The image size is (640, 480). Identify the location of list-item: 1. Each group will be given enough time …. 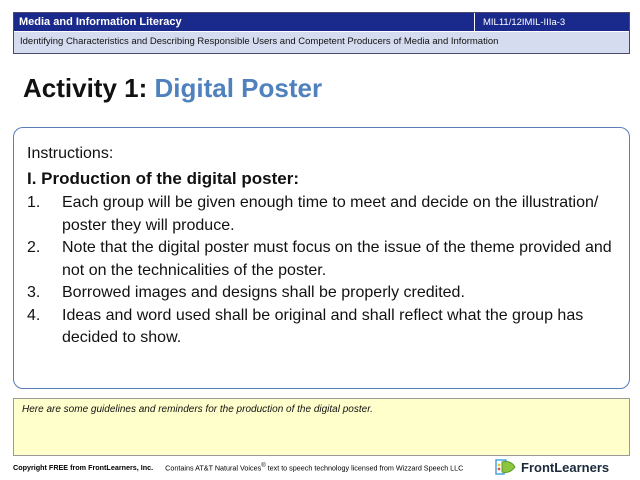
(319, 214).